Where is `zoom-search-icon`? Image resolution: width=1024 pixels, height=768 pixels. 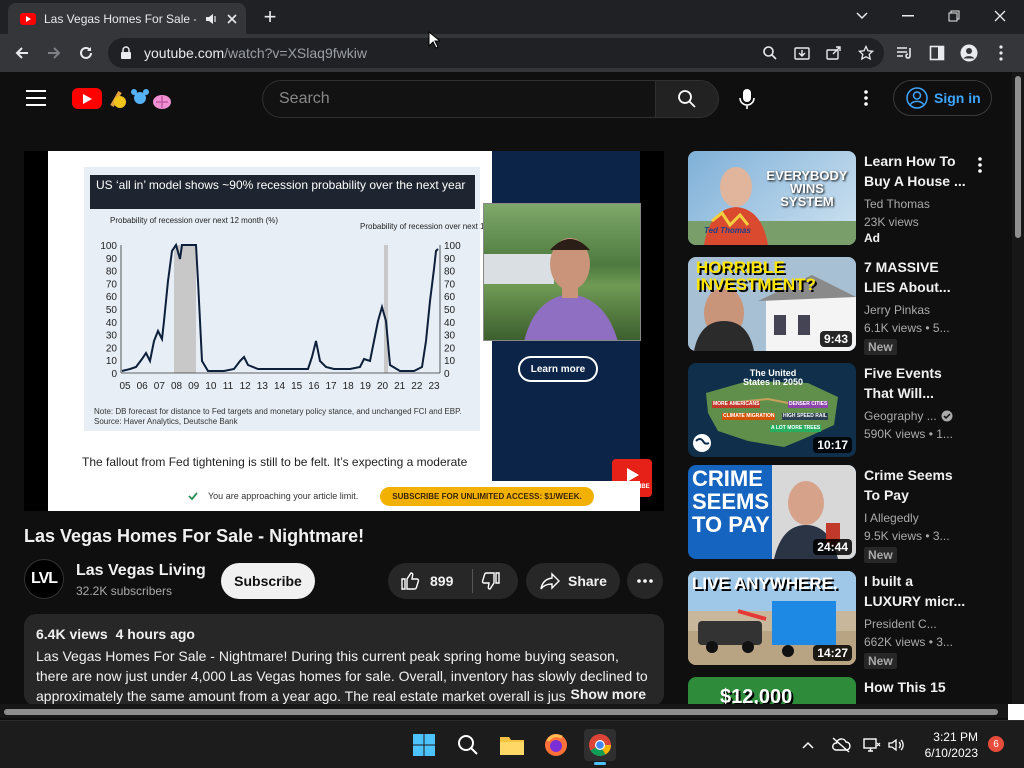 zoom-search-icon is located at coordinates (770, 53).